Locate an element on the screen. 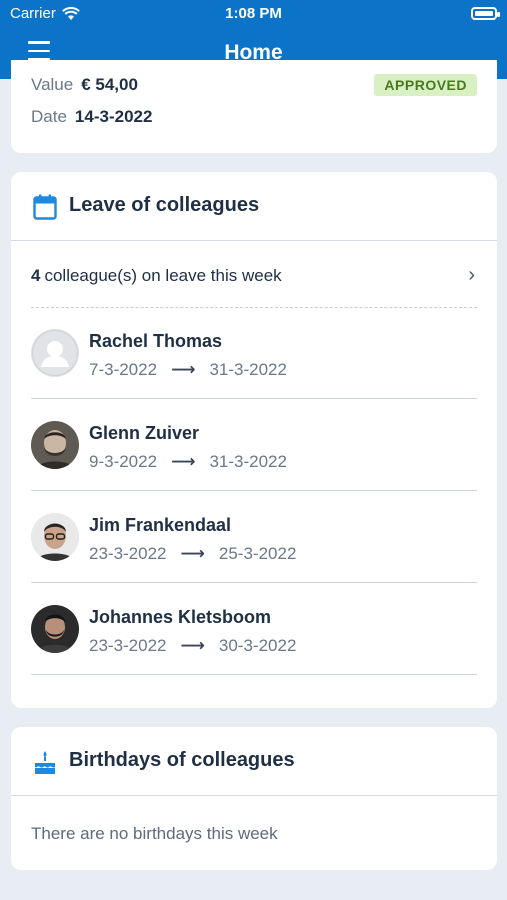  list-item: Jim Frankendaal 23-3-2022 ⟶ 25-3-2022 is located at coordinates (254, 537).